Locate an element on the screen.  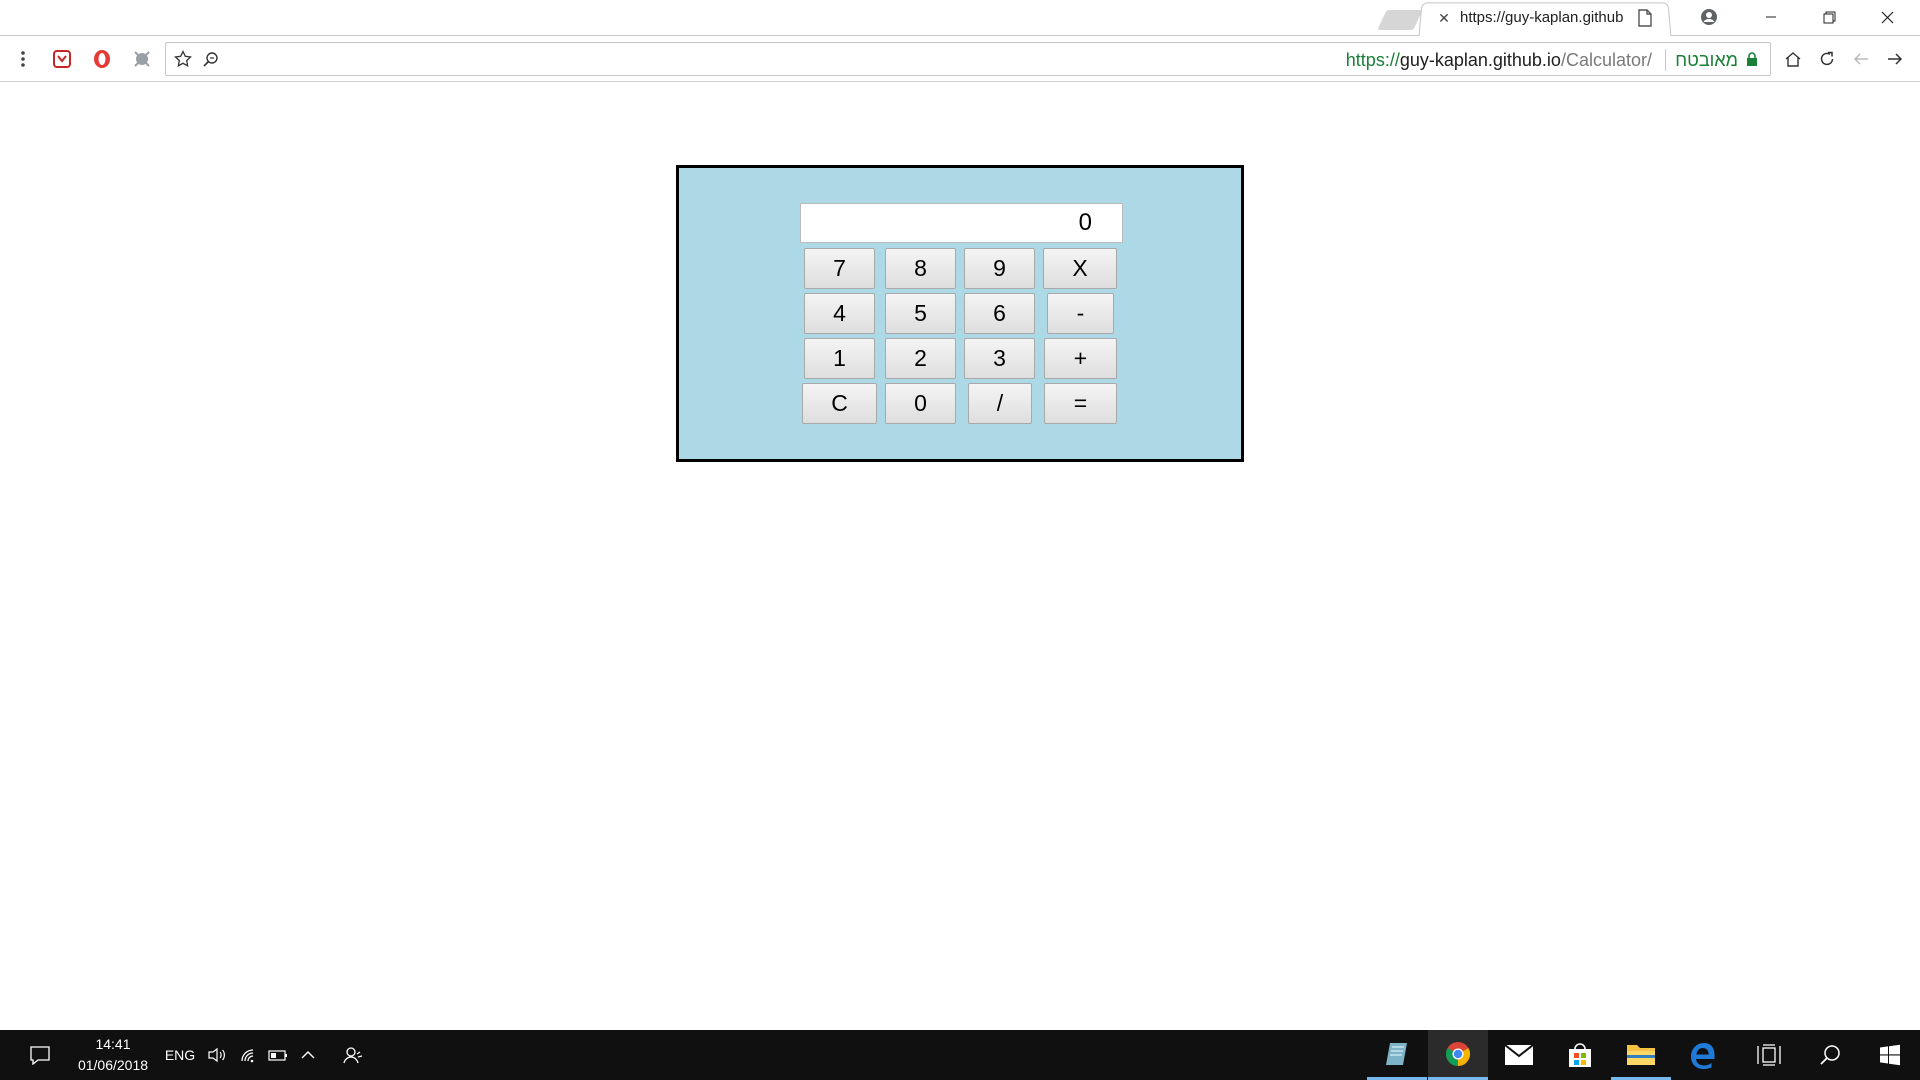
clock-time: 14:41 is located at coordinates (113, 1044).